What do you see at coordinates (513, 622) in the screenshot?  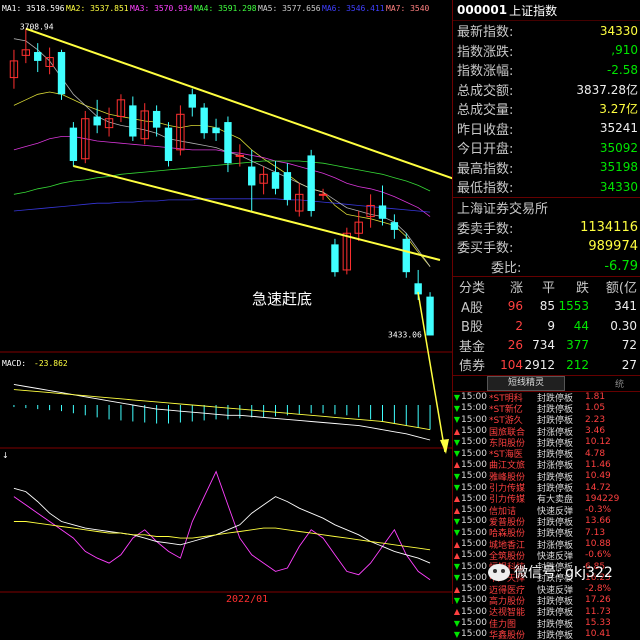 I see `news-stock: 佳力图` at bounding box center [513, 622].